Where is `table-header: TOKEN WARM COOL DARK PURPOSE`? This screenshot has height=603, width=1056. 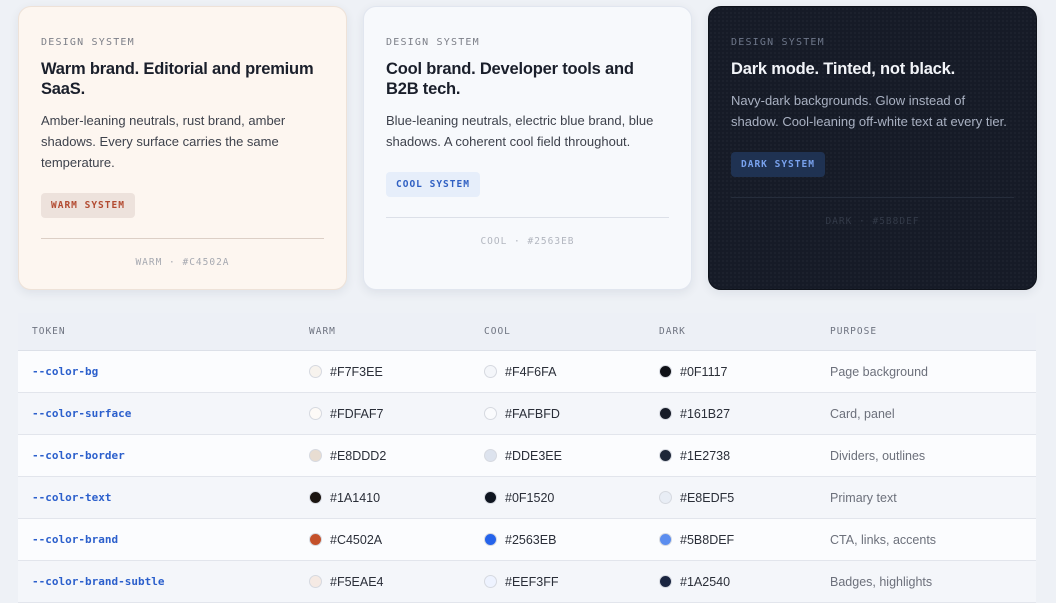
table-header: TOKEN WARM COOL DARK PURPOSE is located at coordinates (527, 332).